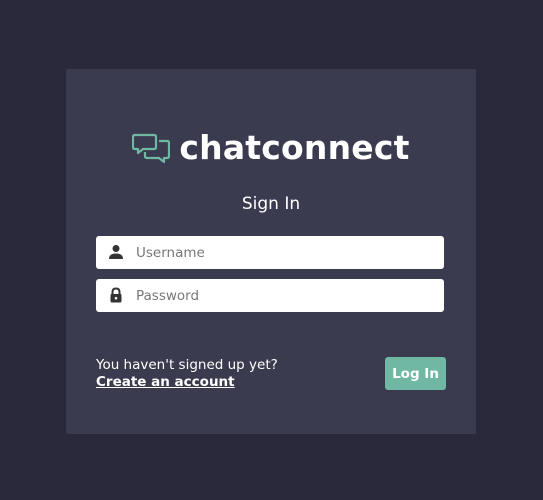 The image size is (543, 500). Describe the element at coordinates (116, 252) in the screenshot. I see `user-icon` at that location.